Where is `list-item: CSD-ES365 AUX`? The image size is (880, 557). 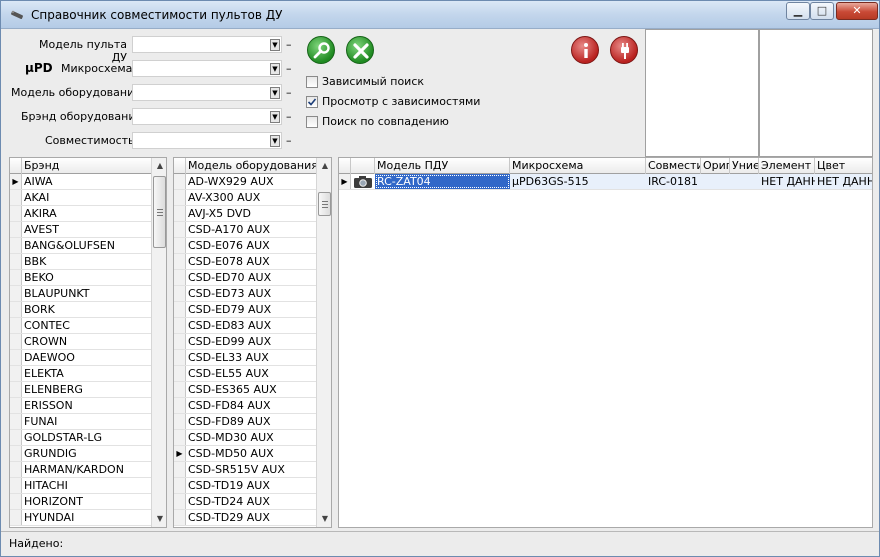
list-item: CSD-ES365 AUX is located at coordinates (245, 390).